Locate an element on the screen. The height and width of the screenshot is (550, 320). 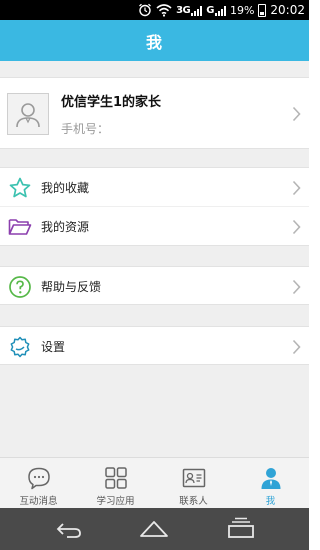
menu-item-favorites: 我的收藏 is located at coordinates (154, 186).